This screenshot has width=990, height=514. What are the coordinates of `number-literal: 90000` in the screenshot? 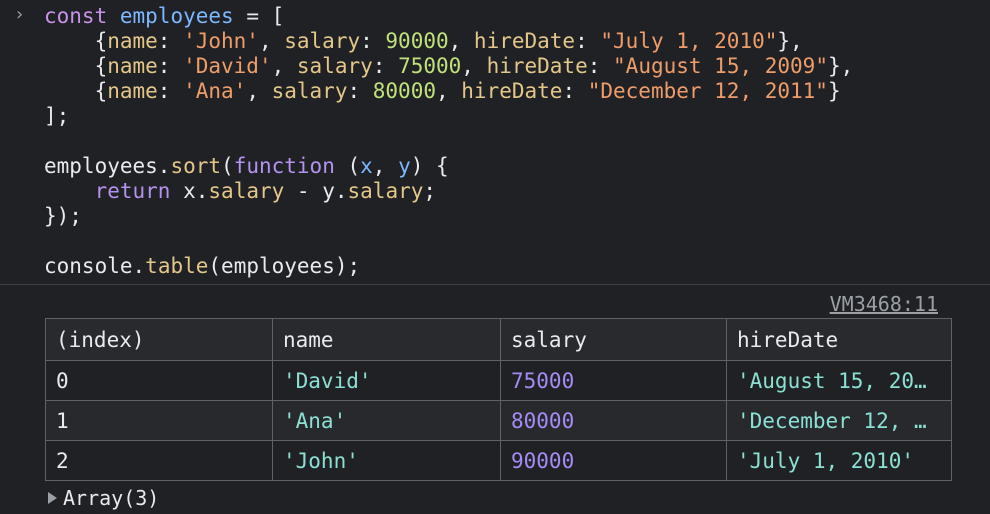 It's located at (417, 41).